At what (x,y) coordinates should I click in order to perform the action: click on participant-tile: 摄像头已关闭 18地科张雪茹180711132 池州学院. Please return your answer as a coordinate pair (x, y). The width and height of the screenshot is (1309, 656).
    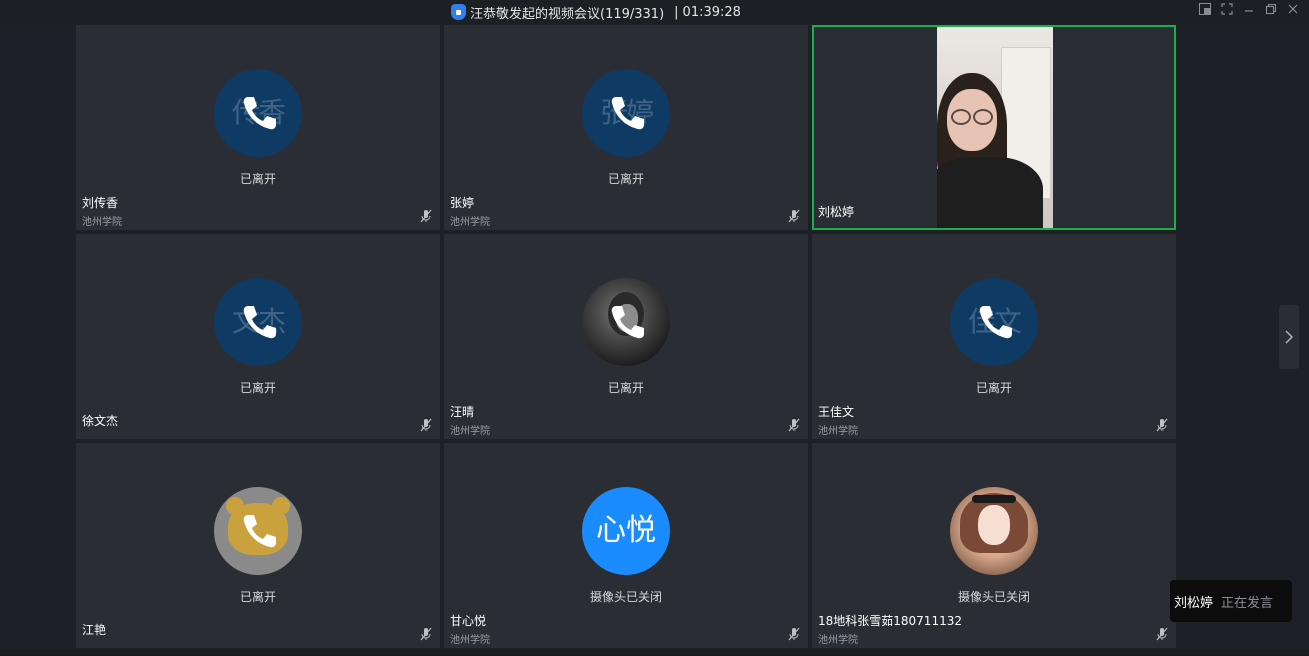
    Looking at the image, I should click on (994, 545).